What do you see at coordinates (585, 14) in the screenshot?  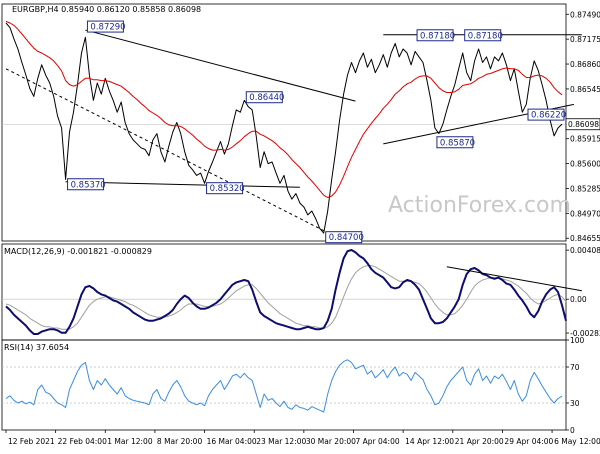 I see `price-y-tick-label: 0.87490` at bounding box center [585, 14].